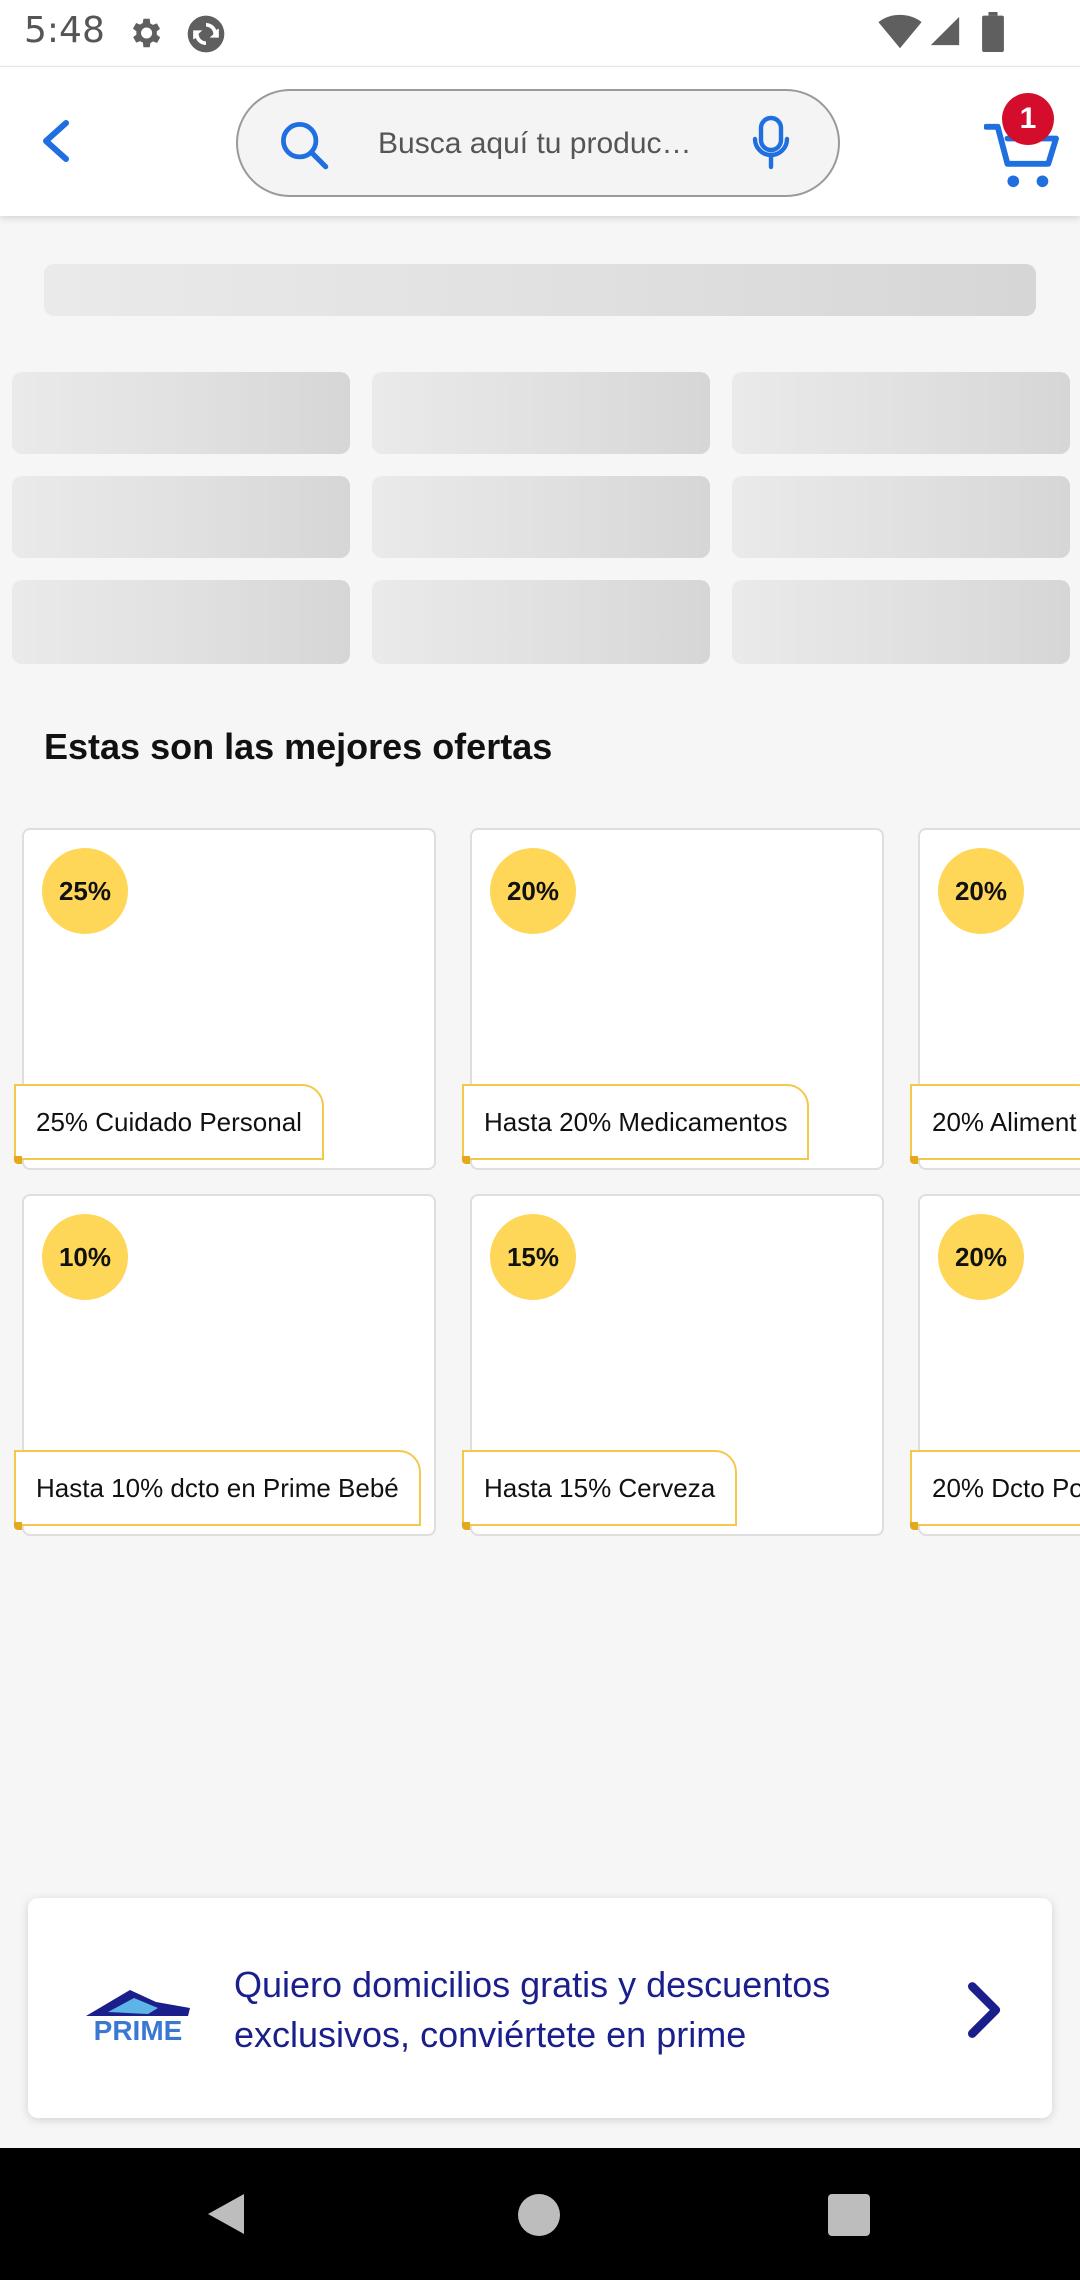 This screenshot has width=1080, height=2280. I want to click on discount-badge: 25%, so click(85, 891).